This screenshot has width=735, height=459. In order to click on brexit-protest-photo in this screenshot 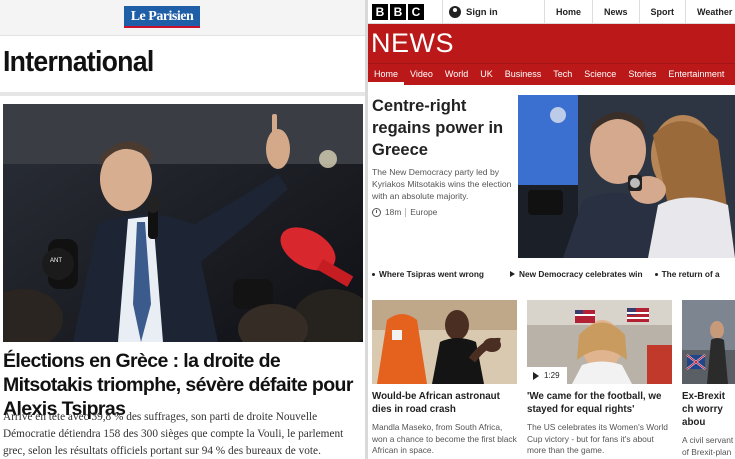, I will do `click(708, 342)`.